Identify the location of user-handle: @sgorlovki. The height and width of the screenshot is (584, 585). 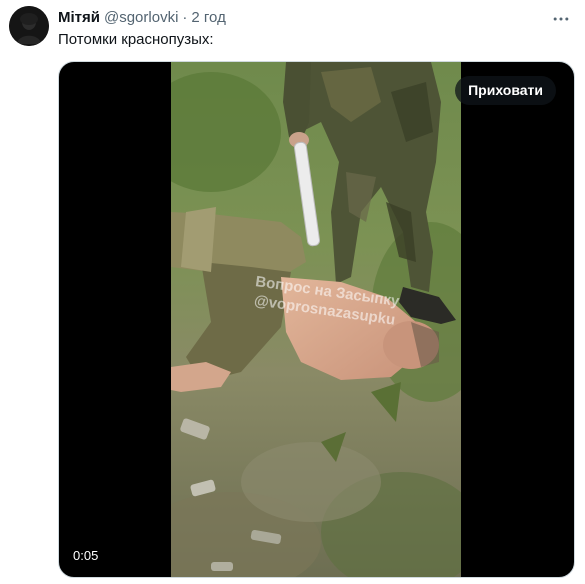
(141, 17).